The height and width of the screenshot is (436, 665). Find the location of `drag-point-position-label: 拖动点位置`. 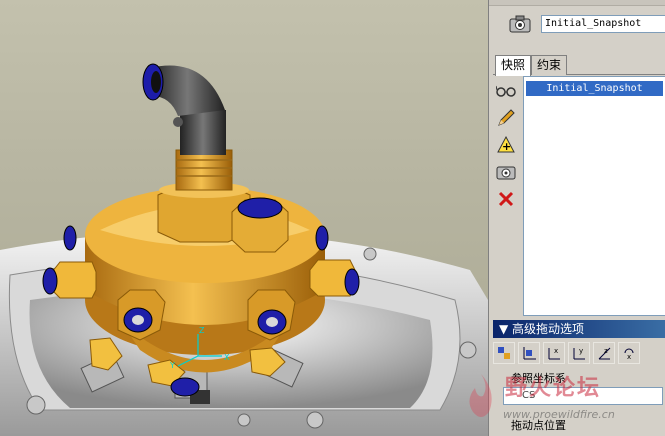

drag-point-position-label: 拖动点位置 is located at coordinates (538, 425).